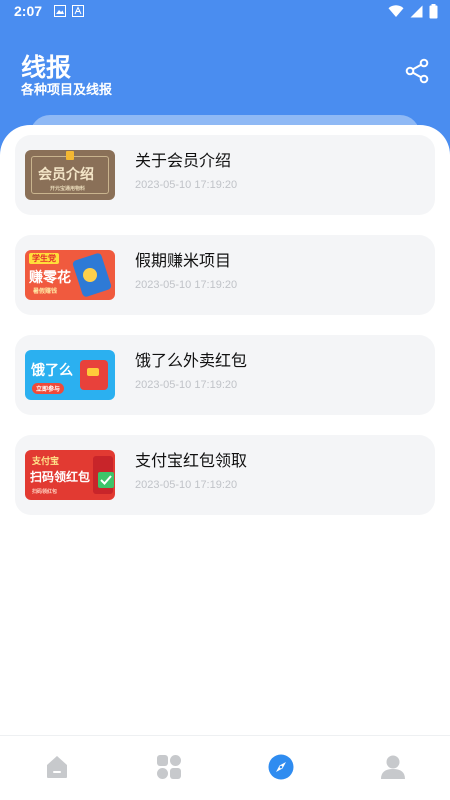  I want to click on image-notification-icon, so click(60, 11).